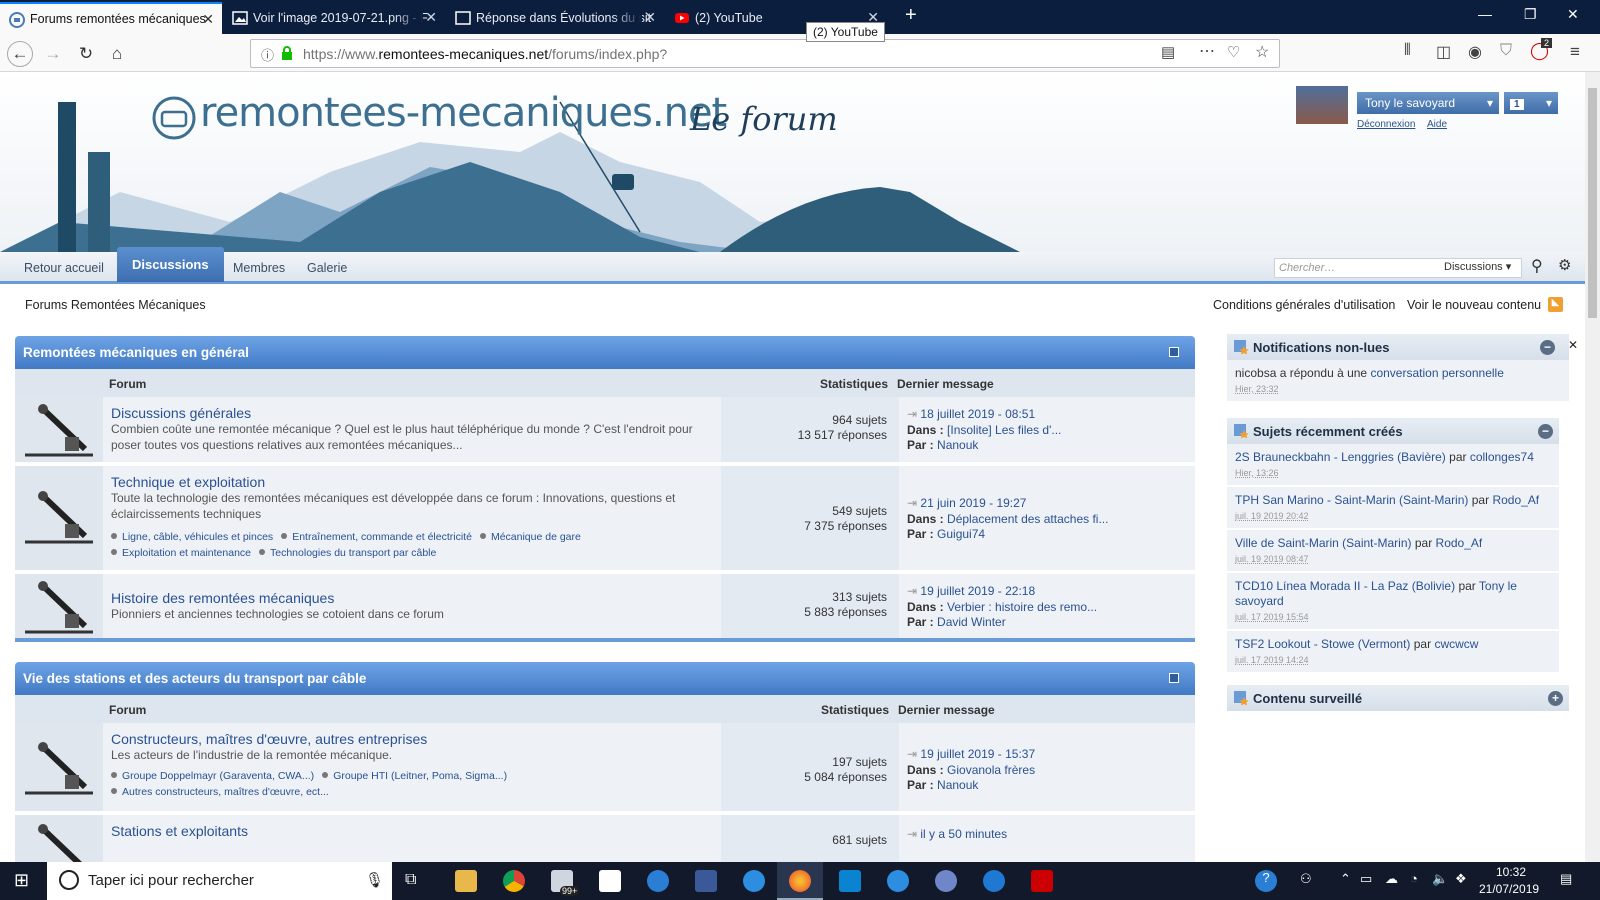 This screenshot has width=1600, height=900. I want to click on mcafee-icon, so click(1042, 881).